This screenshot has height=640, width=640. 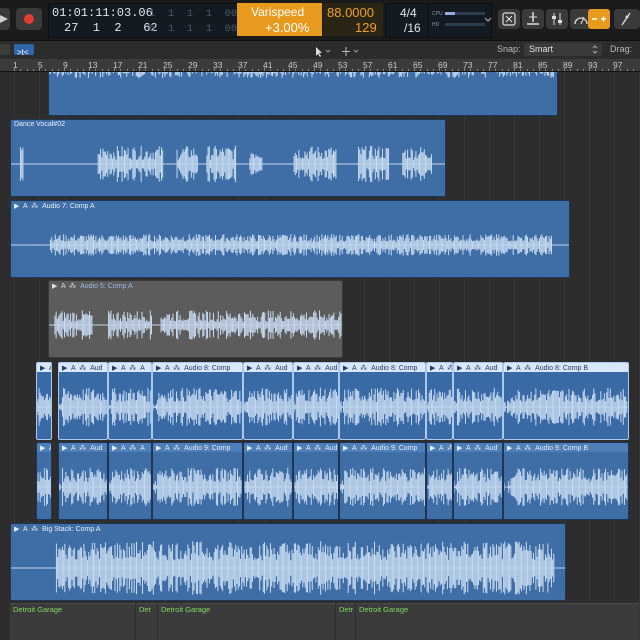 I want to click on top-strip-region, so click(x=303, y=94).